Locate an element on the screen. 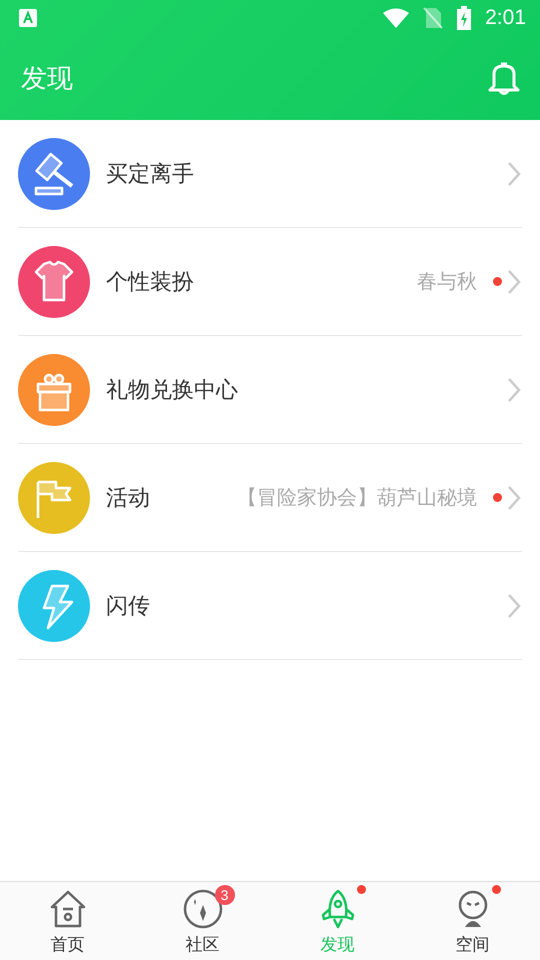 This screenshot has width=540, height=960. list-row: 活动 【冒险家协会】葫芦山秘境 is located at coordinates (270, 498).